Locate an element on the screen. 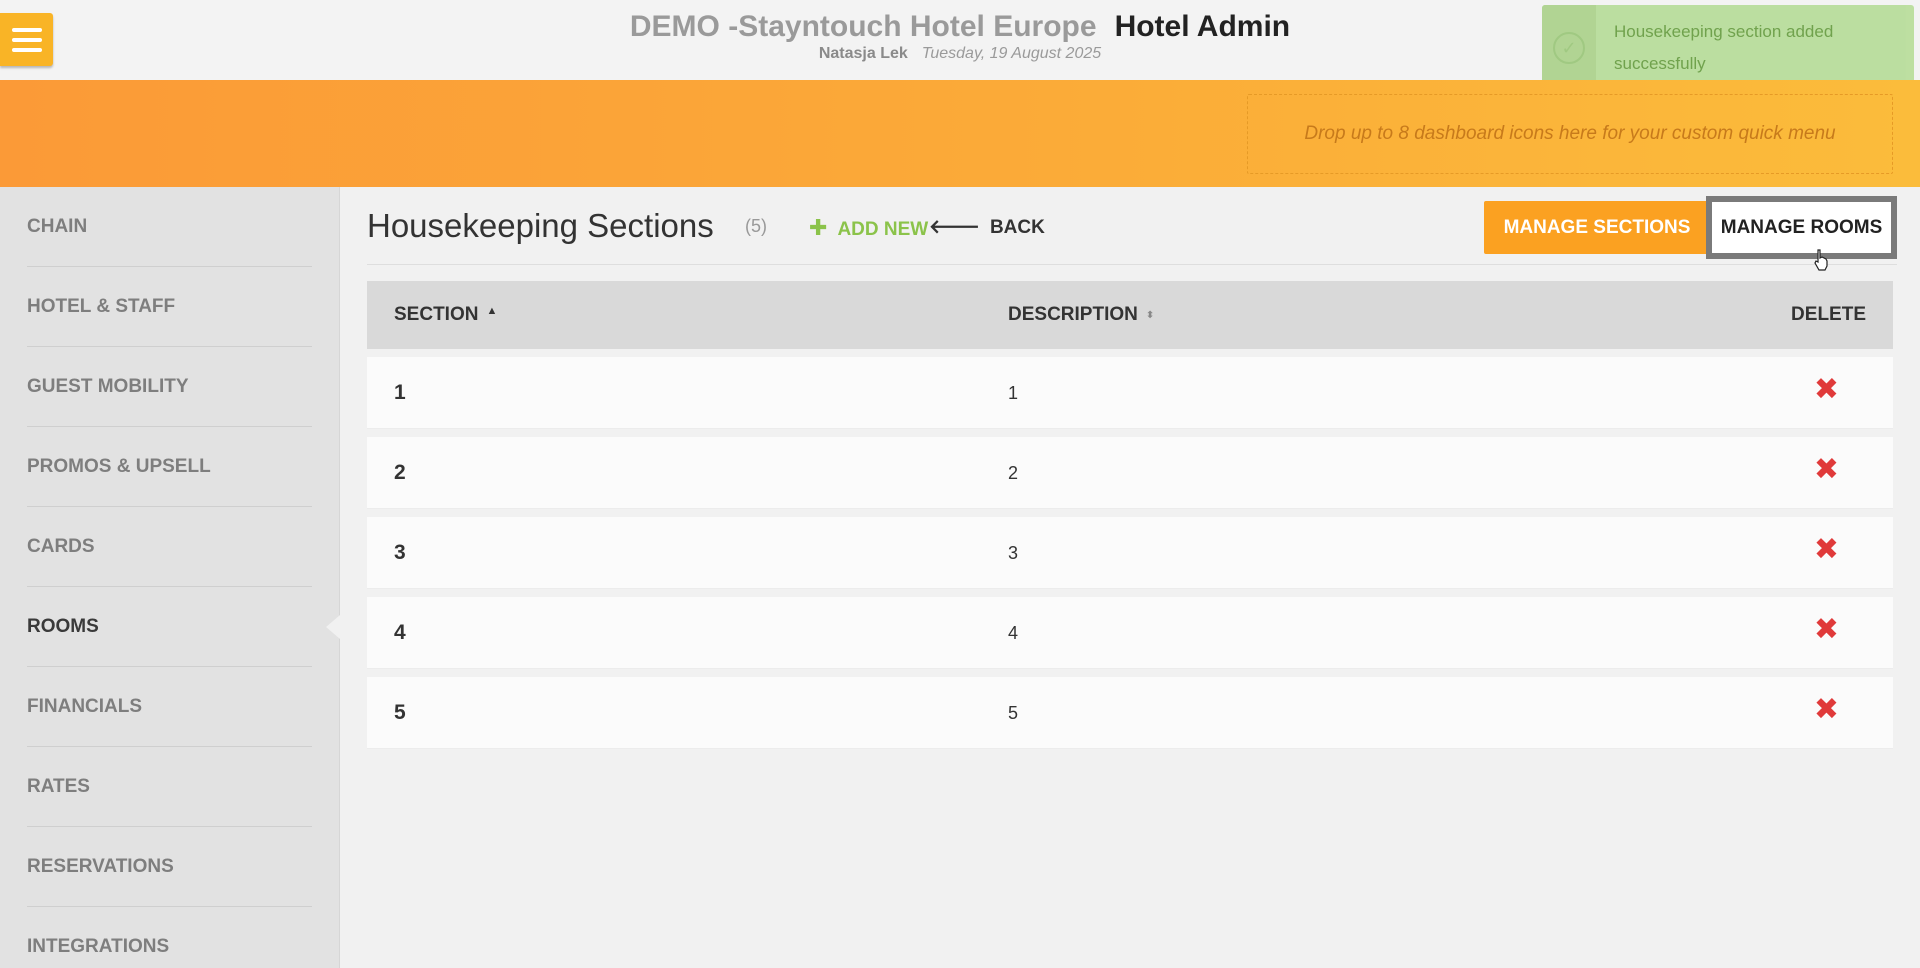 The image size is (1920, 968). table-row: 2 2 ✖ is located at coordinates (1130, 473).